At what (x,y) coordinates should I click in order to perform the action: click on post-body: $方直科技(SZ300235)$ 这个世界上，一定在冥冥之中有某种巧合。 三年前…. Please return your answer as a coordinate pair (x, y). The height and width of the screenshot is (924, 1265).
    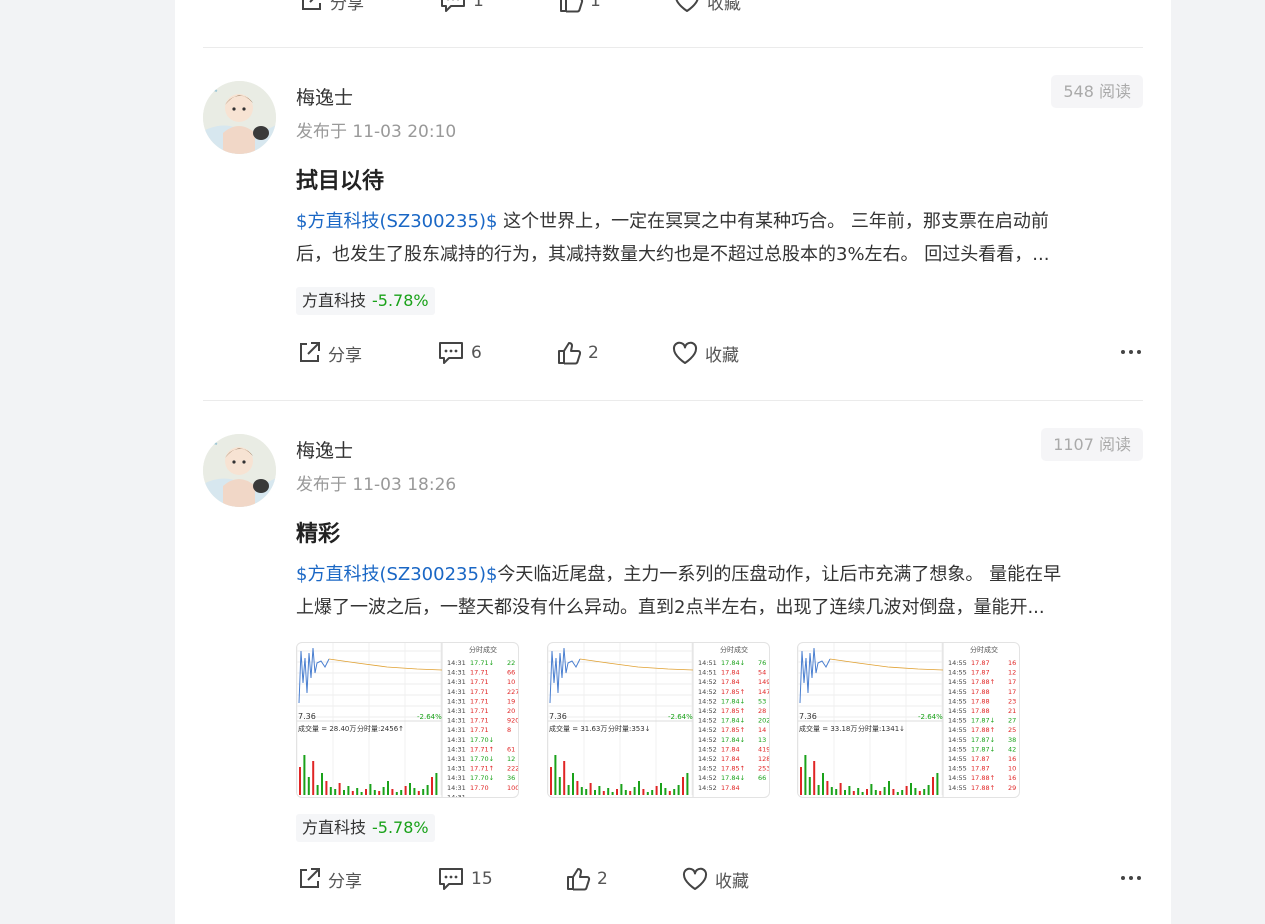
    Looking at the image, I should click on (719, 238).